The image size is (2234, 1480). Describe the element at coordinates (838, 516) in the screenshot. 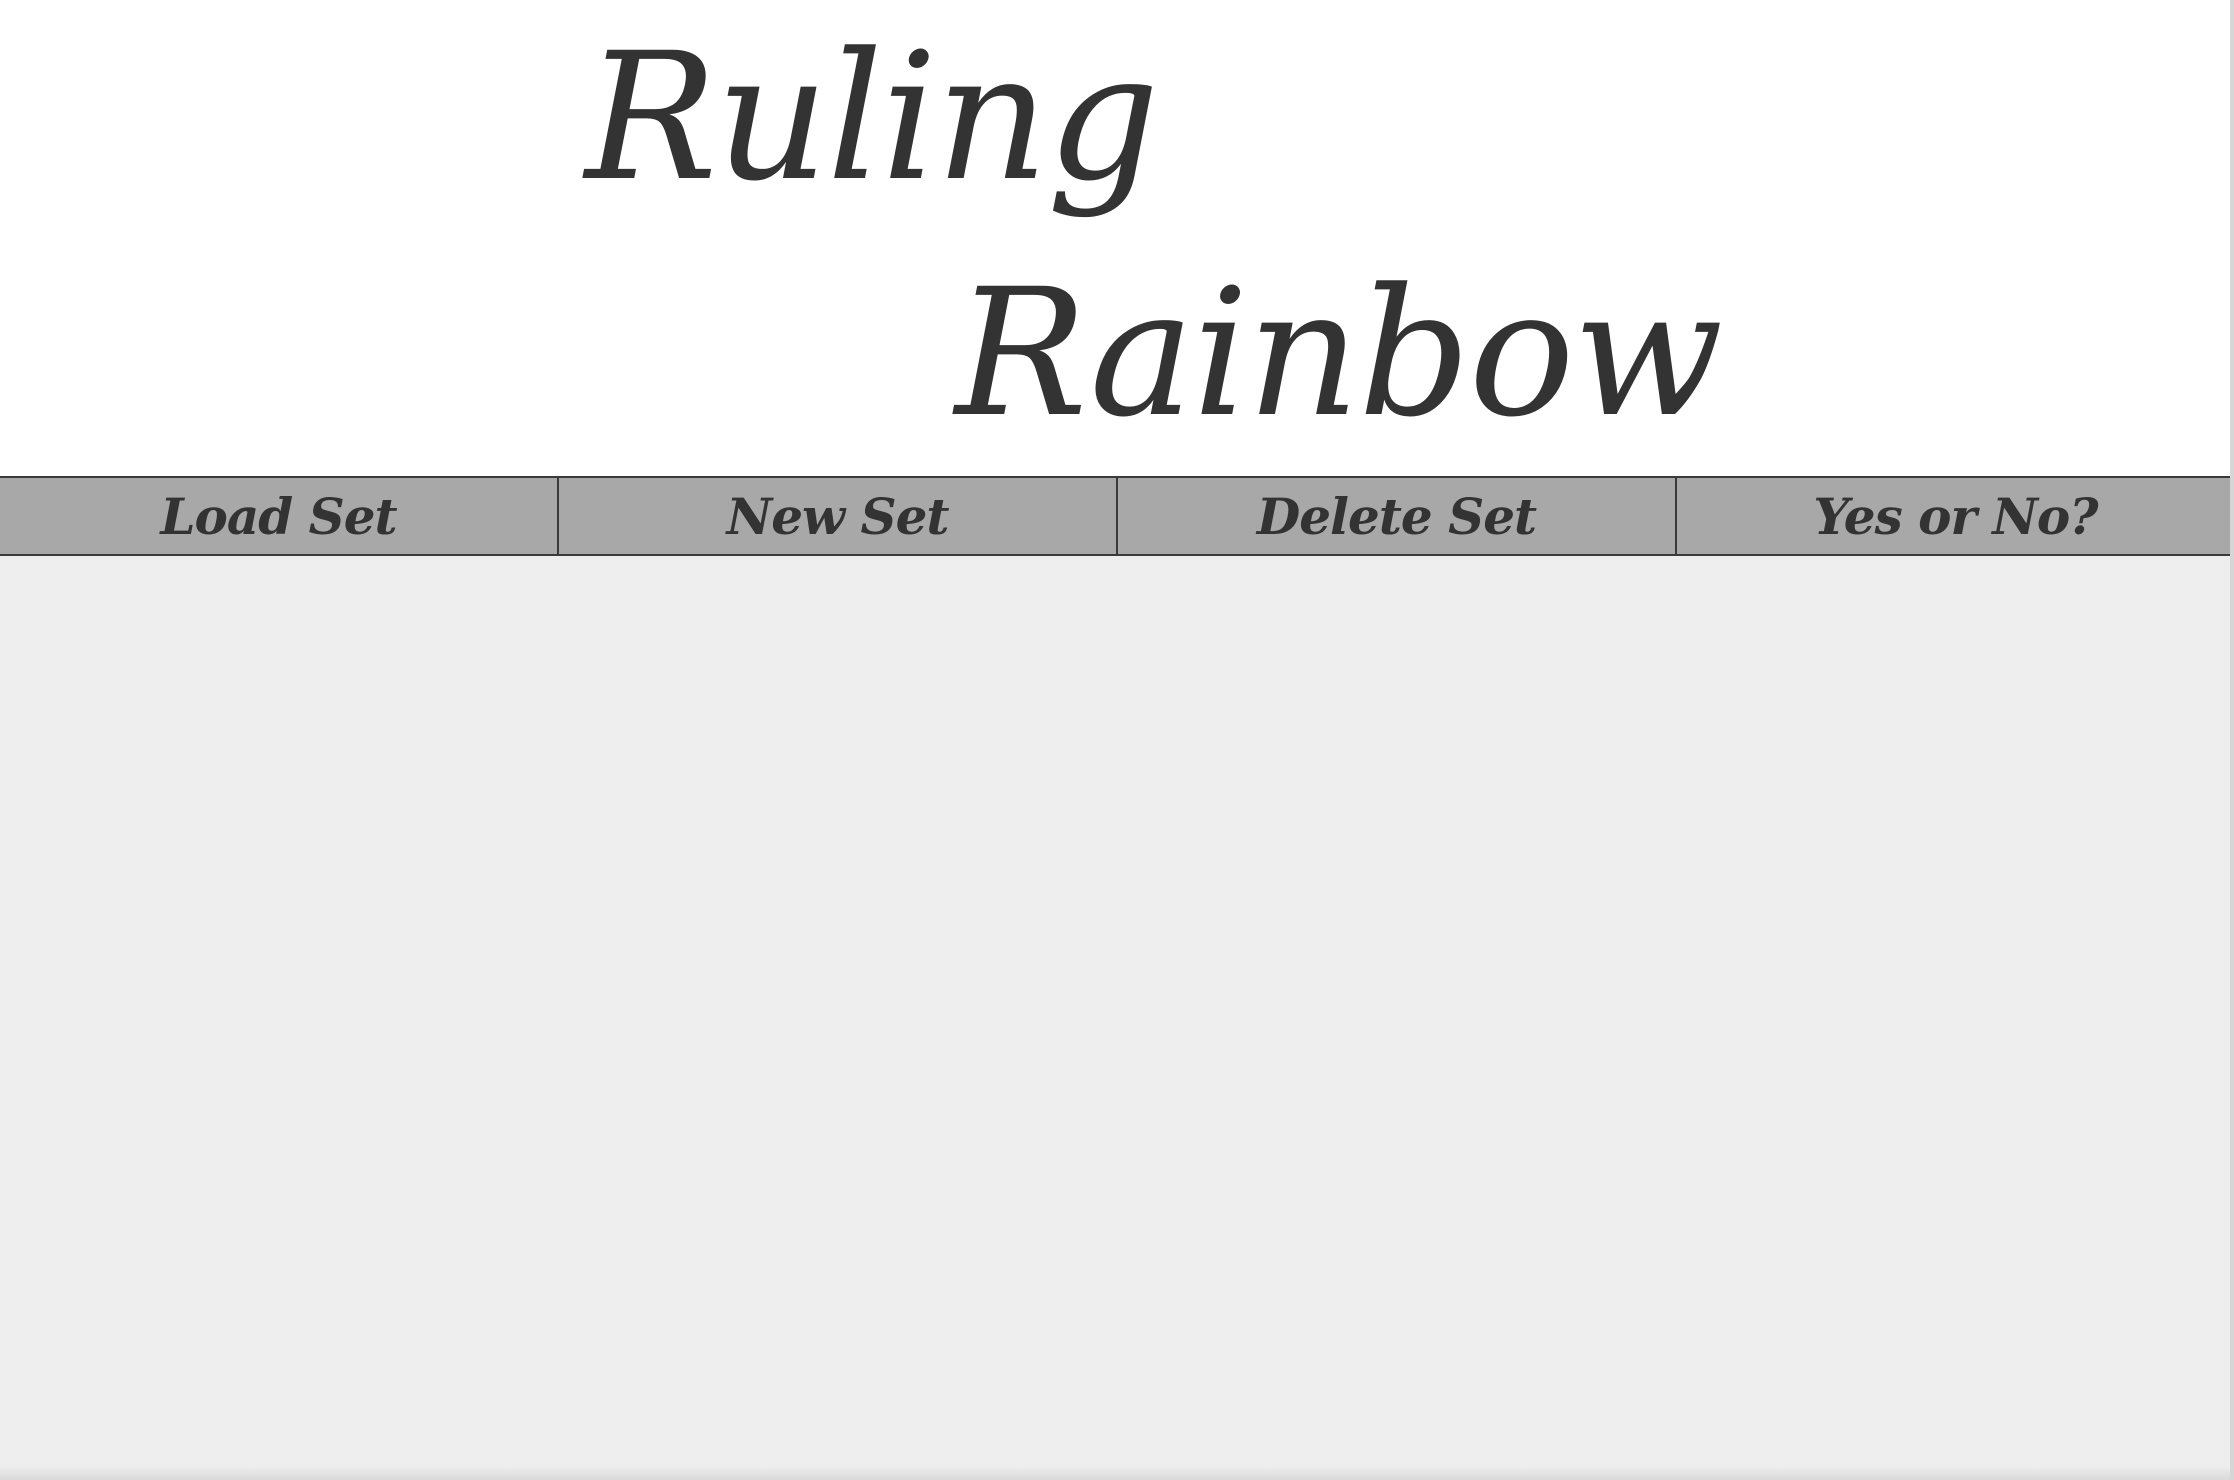

I see `new-set-button: New Set` at that location.